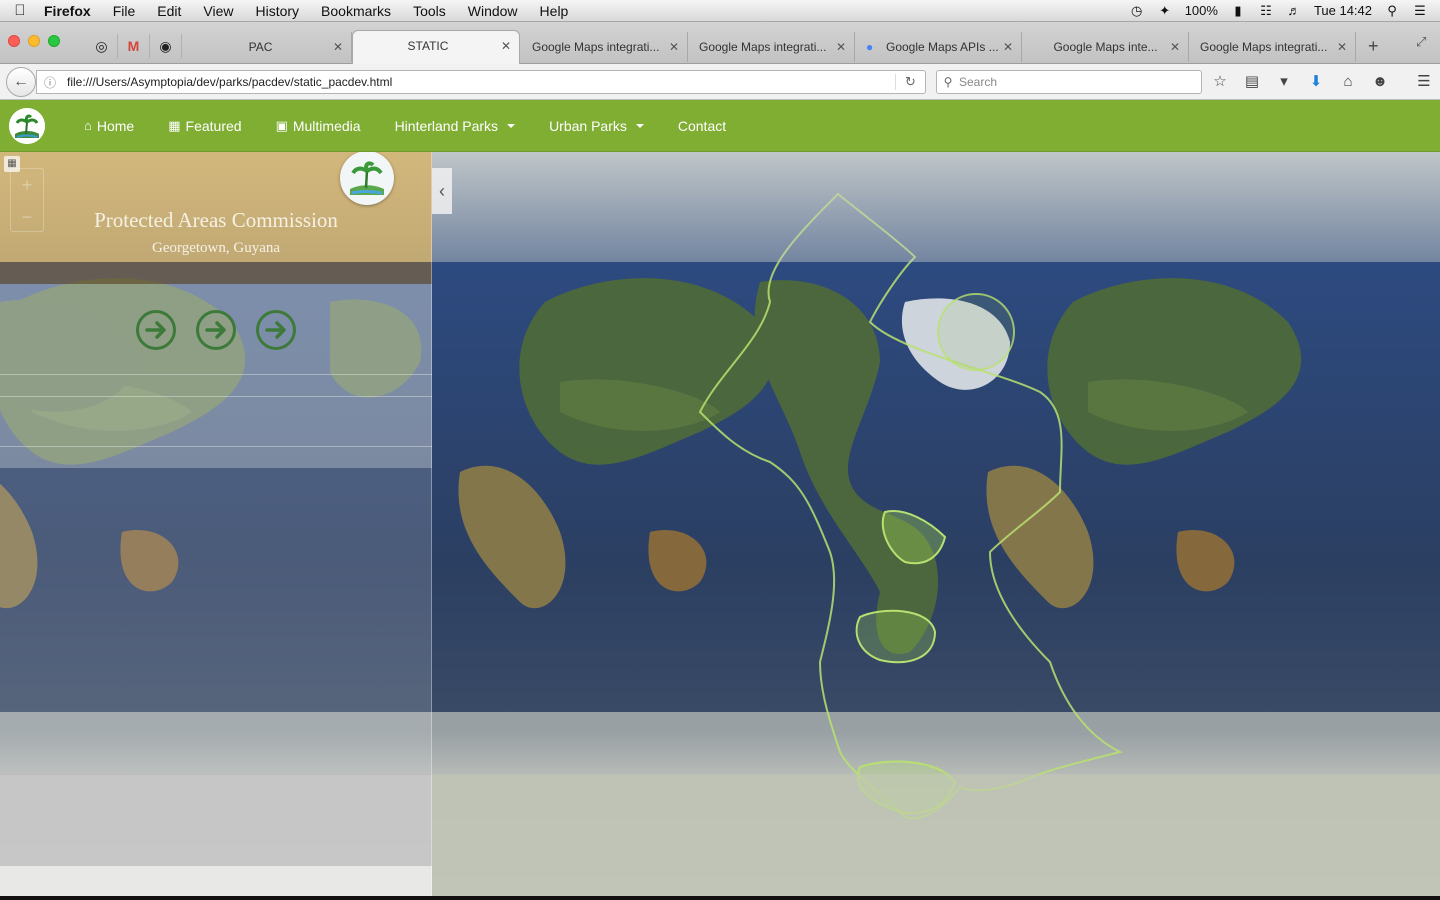 Image resolution: width=1440 pixels, height=900 pixels. I want to click on menu-window: Window, so click(493, 11).